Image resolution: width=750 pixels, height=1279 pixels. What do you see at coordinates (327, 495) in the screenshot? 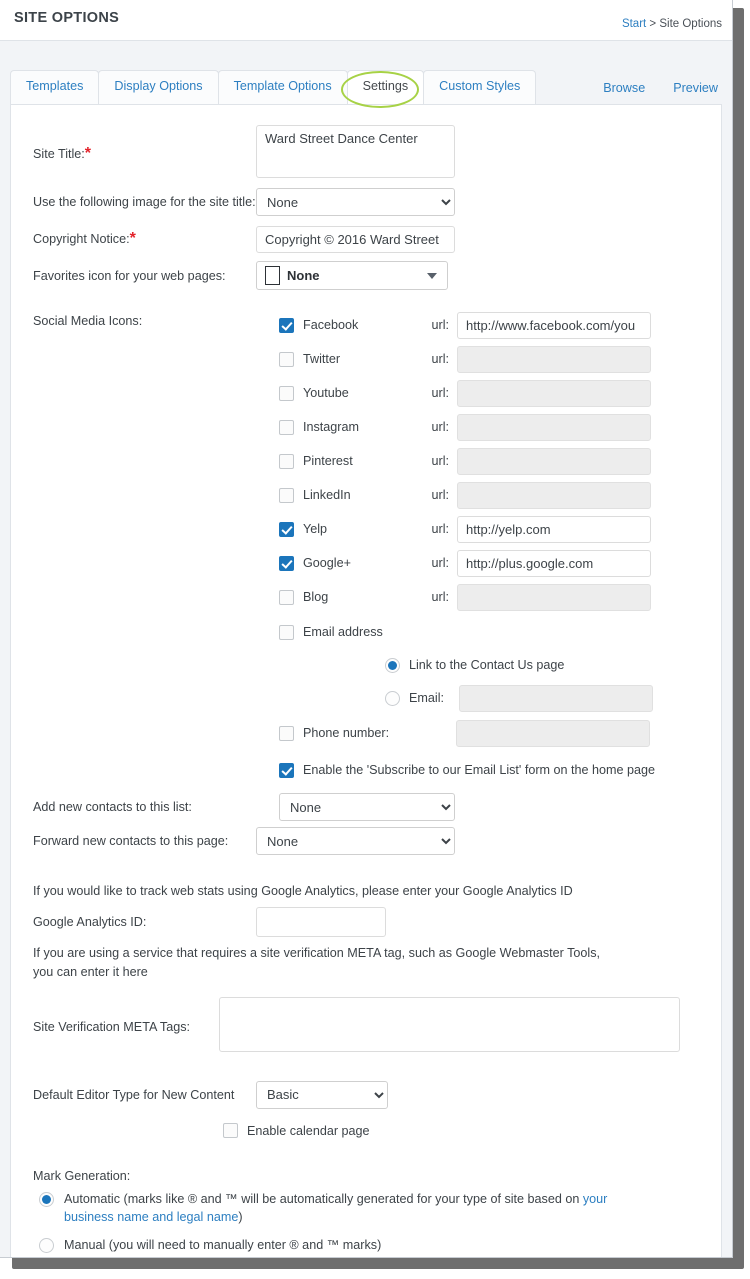
I see `linkedin-label: LinkedIn` at bounding box center [327, 495].